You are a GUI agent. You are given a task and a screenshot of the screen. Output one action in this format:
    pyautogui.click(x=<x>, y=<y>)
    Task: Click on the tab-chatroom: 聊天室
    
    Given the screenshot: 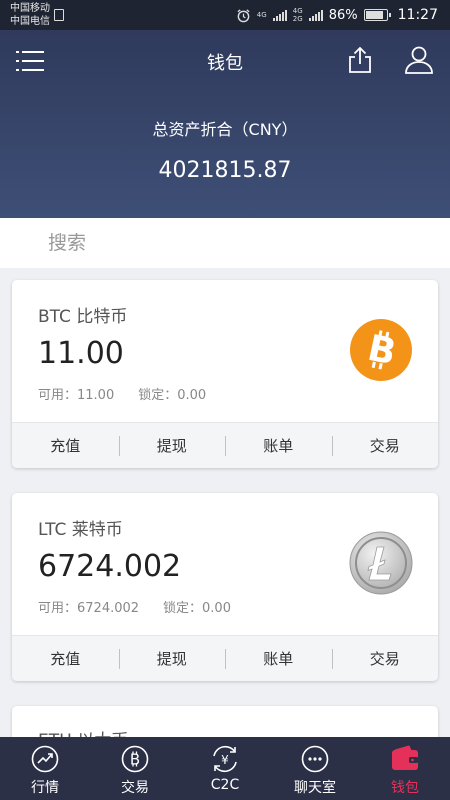 What is the action you would take?
    pyautogui.click(x=315, y=768)
    